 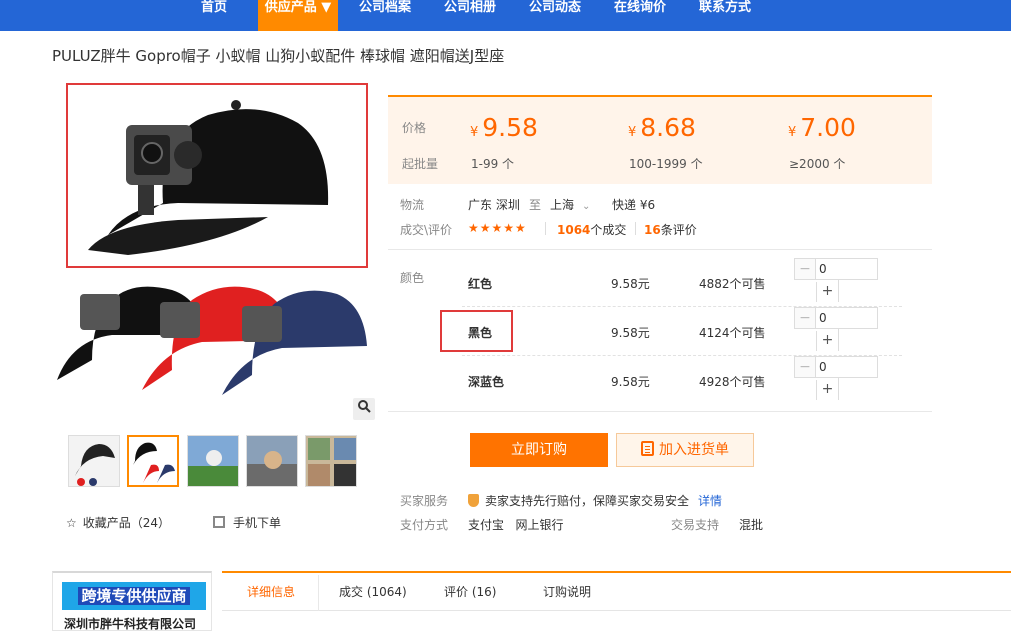 What do you see at coordinates (424, 525) in the screenshot?
I see `payment-label: 支付方式` at bounding box center [424, 525].